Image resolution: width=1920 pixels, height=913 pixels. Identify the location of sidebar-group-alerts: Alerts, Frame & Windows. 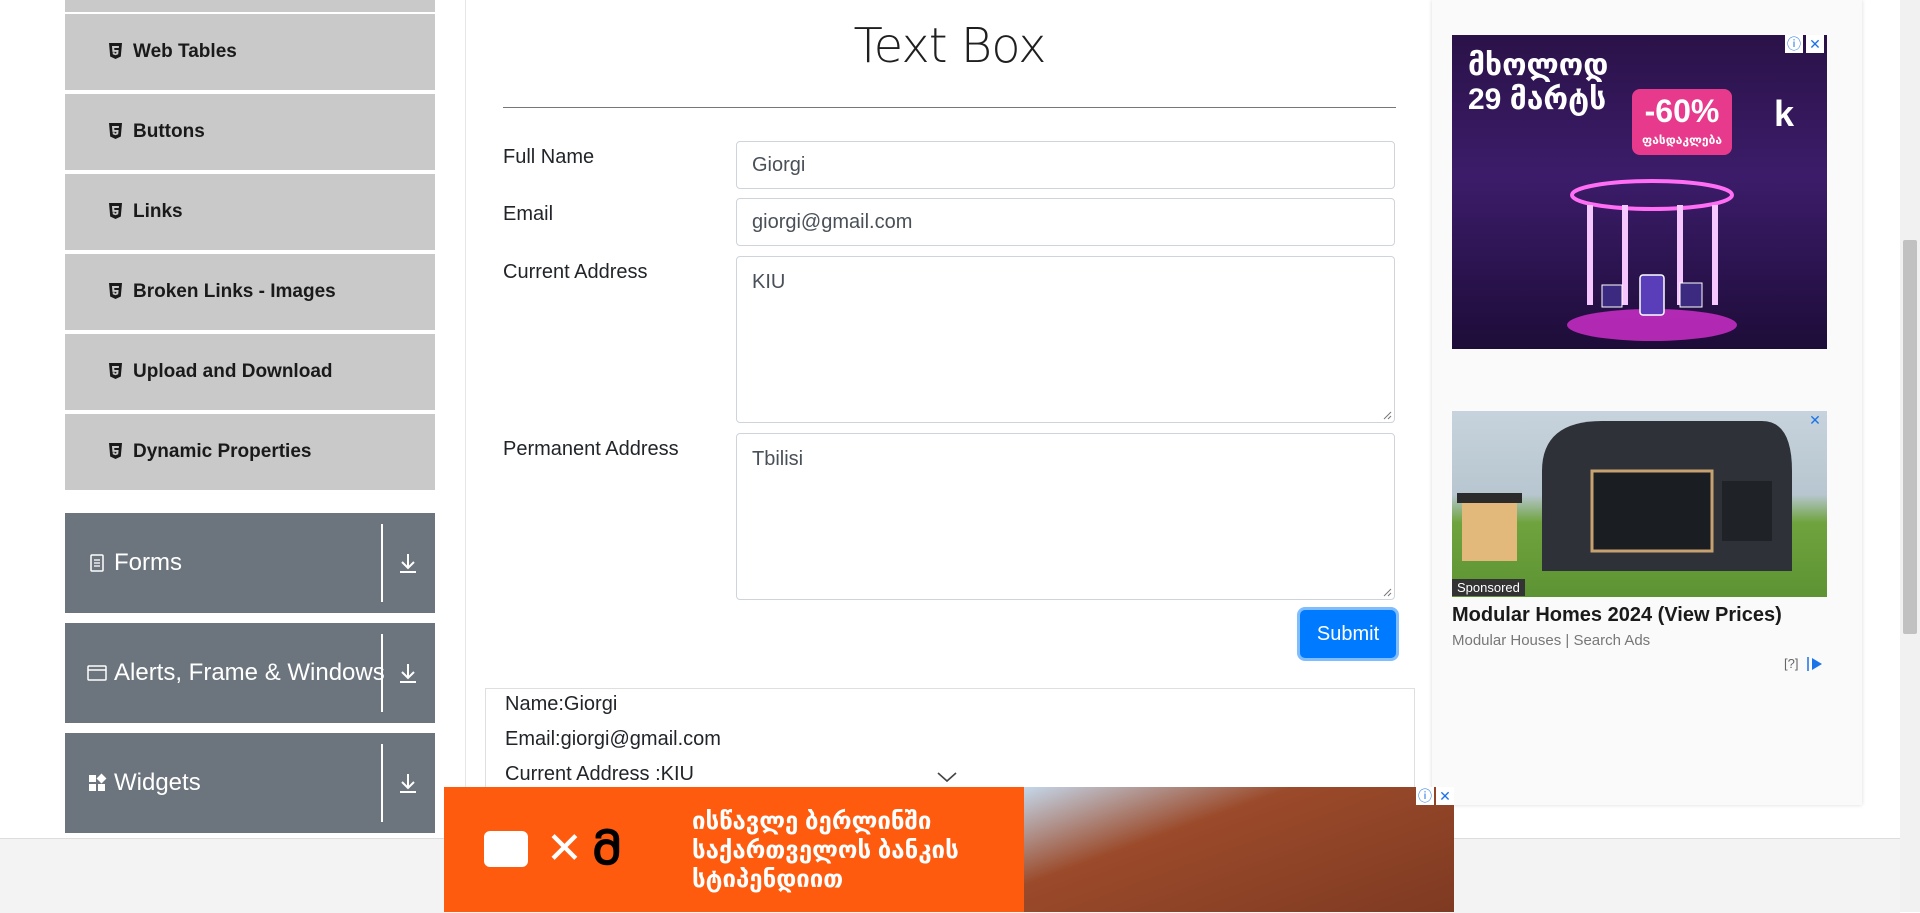
(250, 673).